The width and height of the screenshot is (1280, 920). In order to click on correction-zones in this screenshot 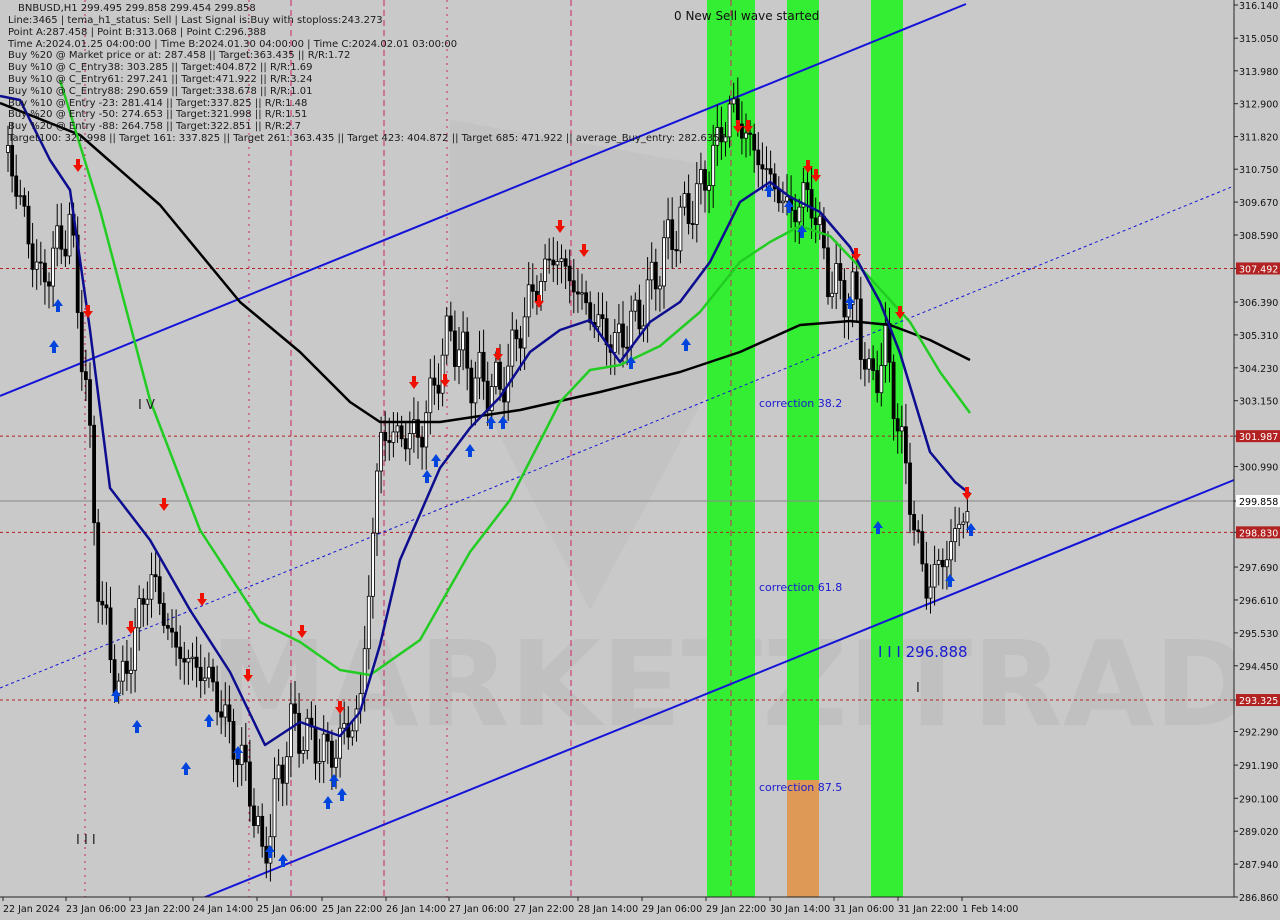, I will do `click(805, 448)`.